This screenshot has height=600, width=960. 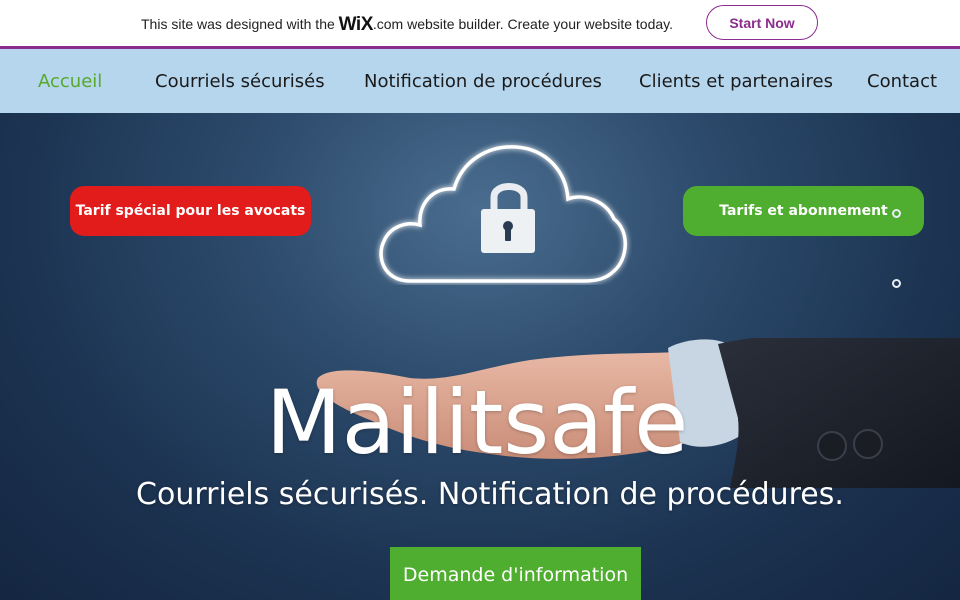 I want to click on nav-item-accueil: Accueil, so click(x=70, y=81).